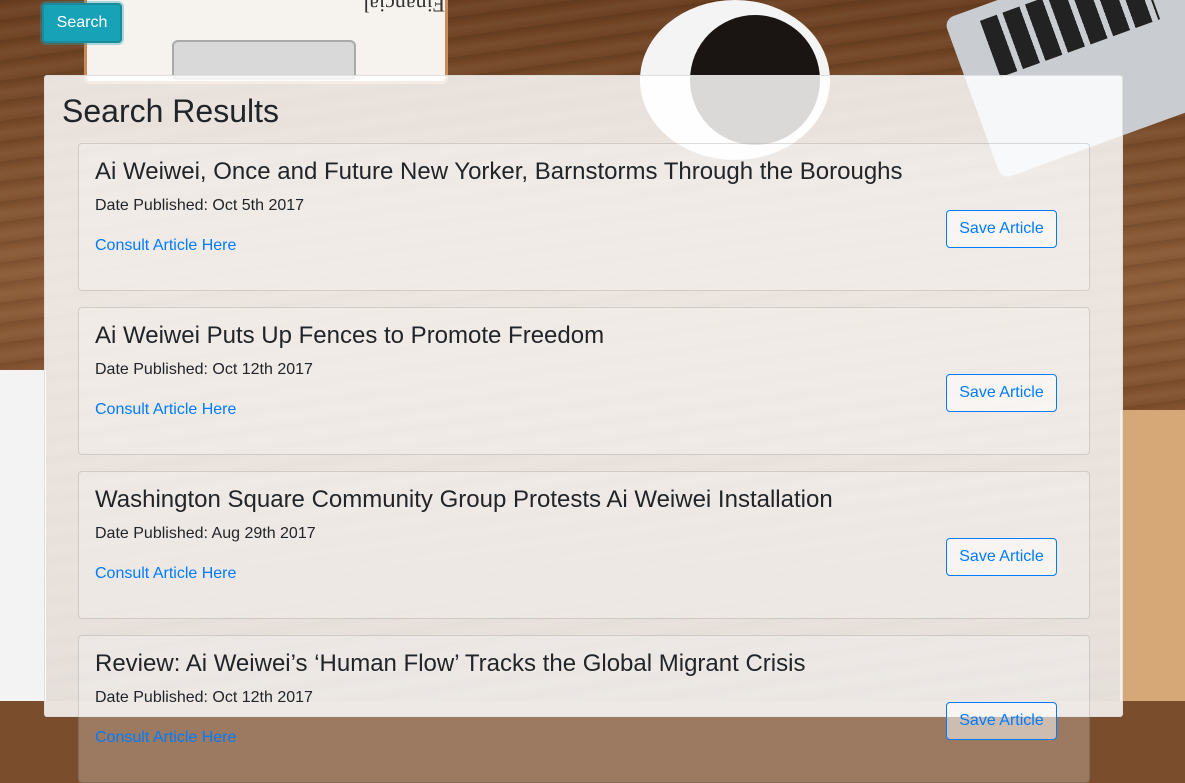 Image resolution: width=1185 pixels, height=783 pixels. I want to click on notebook-image, so click(23, 535).